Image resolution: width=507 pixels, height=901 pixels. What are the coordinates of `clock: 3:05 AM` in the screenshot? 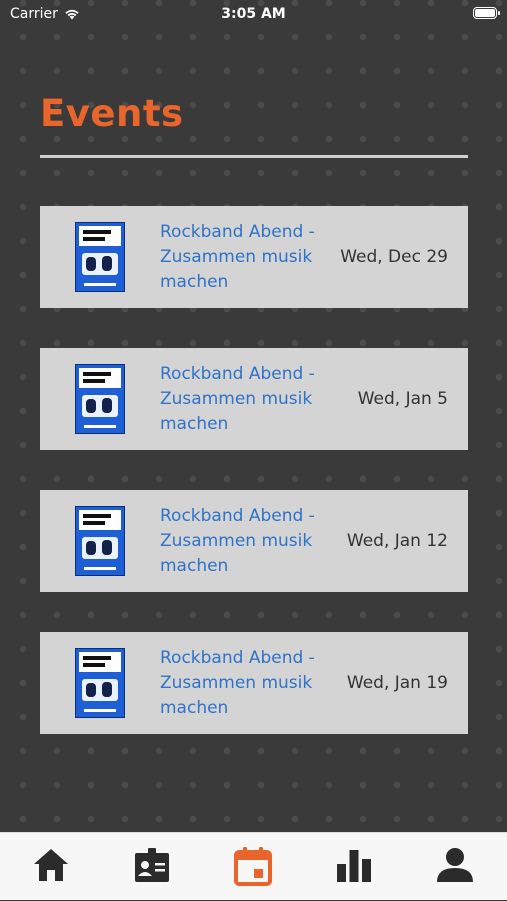 It's located at (253, 14).